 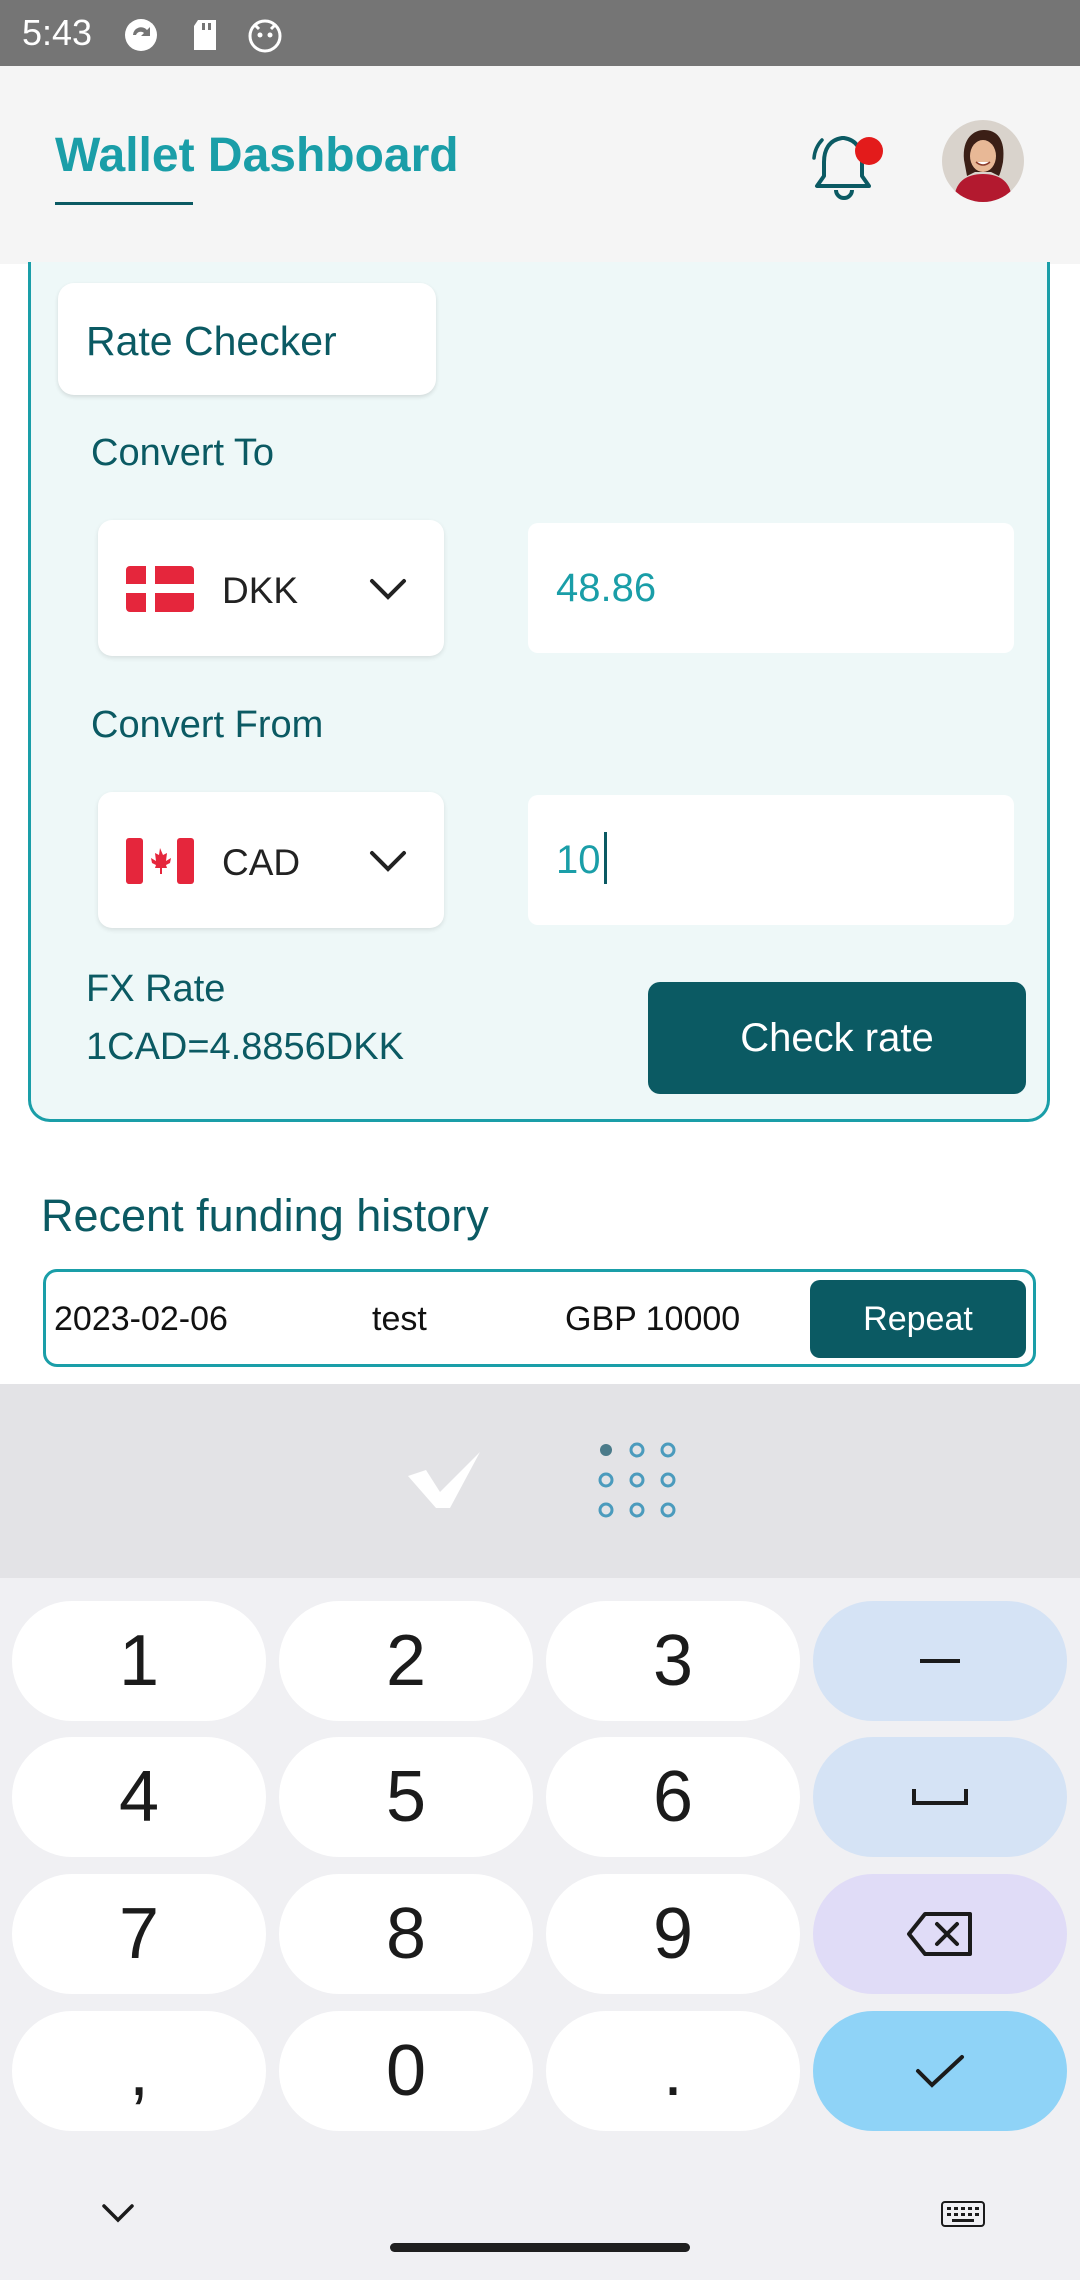 What do you see at coordinates (605, 858) in the screenshot?
I see `text-cursor` at bounding box center [605, 858].